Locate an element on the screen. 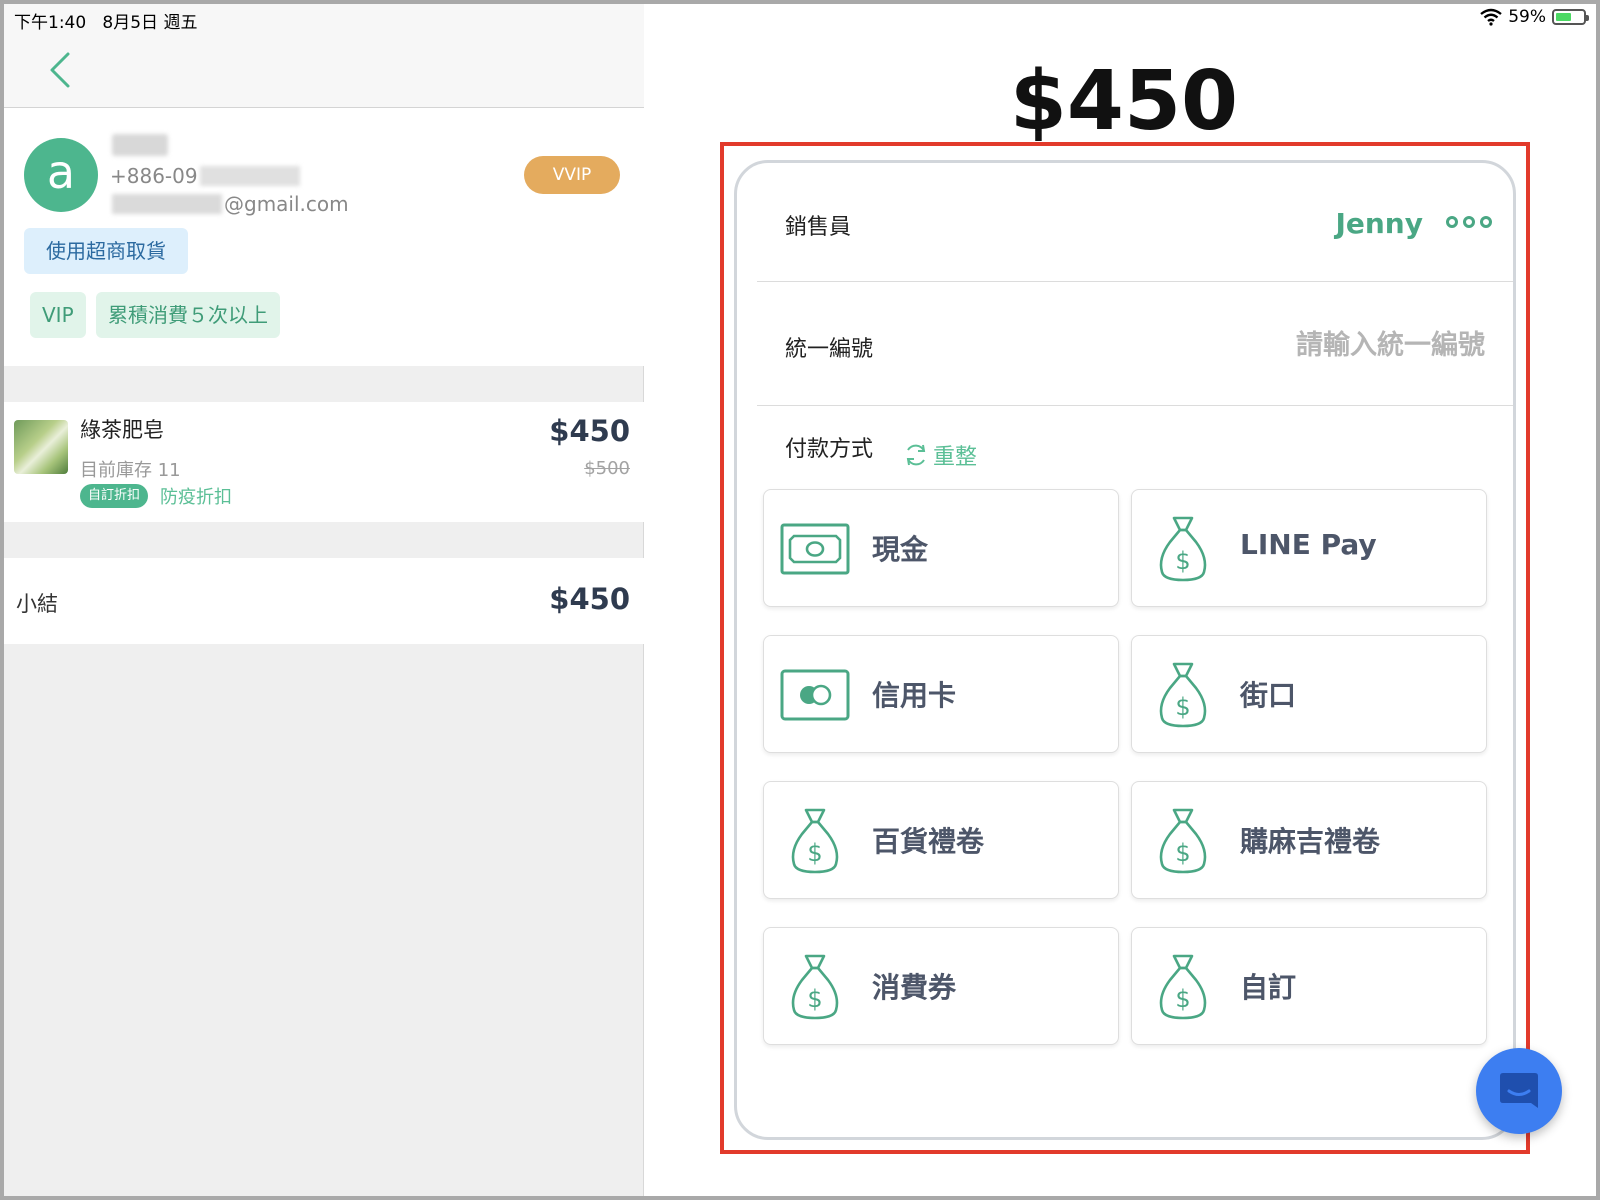 Image resolution: width=1600 pixels, height=1200 pixels. product-stock: 目前庫存 11 is located at coordinates (130, 470).